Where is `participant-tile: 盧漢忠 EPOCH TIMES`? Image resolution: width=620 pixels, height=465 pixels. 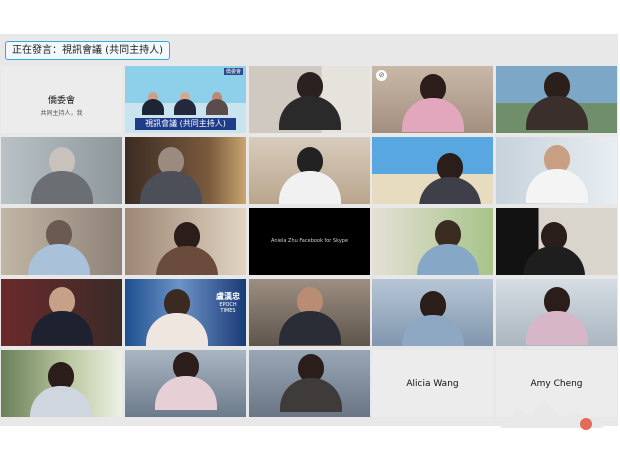
participant-tile: 盧漢忠 EPOCH TIMES is located at coordinates (185, 312).